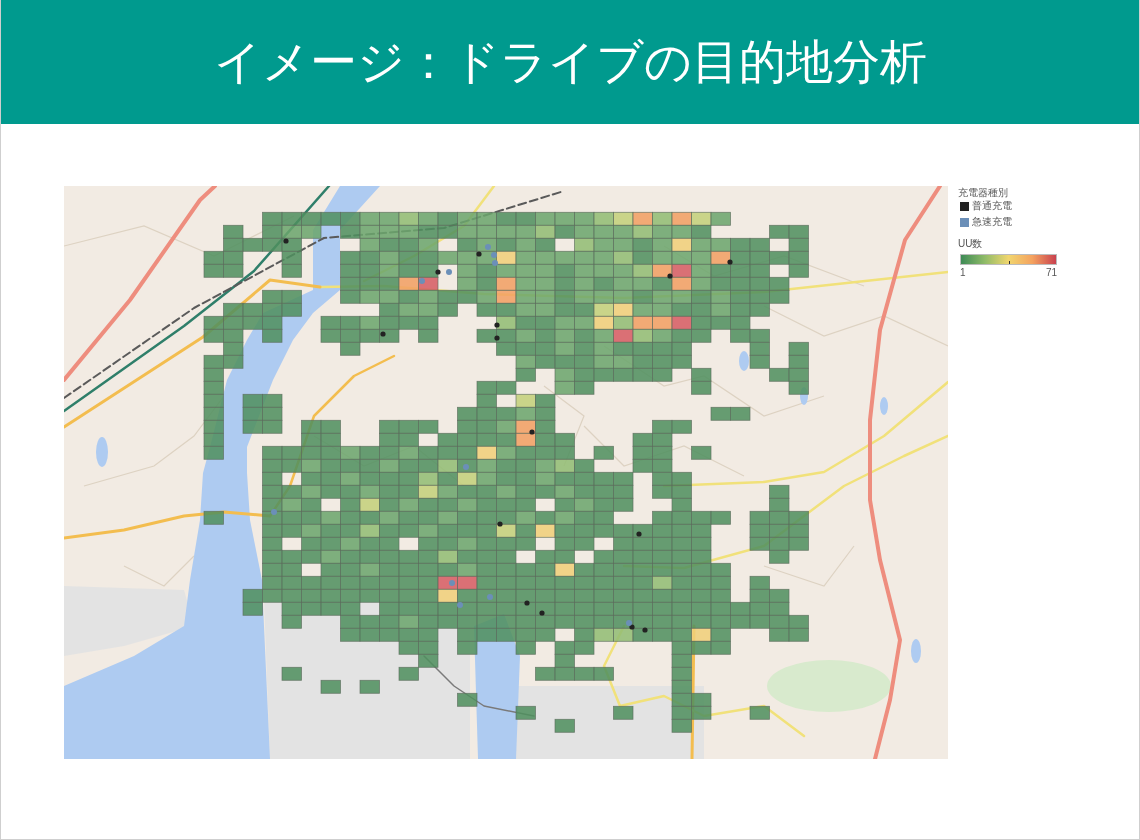 The width and height of the screenshot is (1140, 840). I want to click on color-scale-title: UU数, so click(971, 244).